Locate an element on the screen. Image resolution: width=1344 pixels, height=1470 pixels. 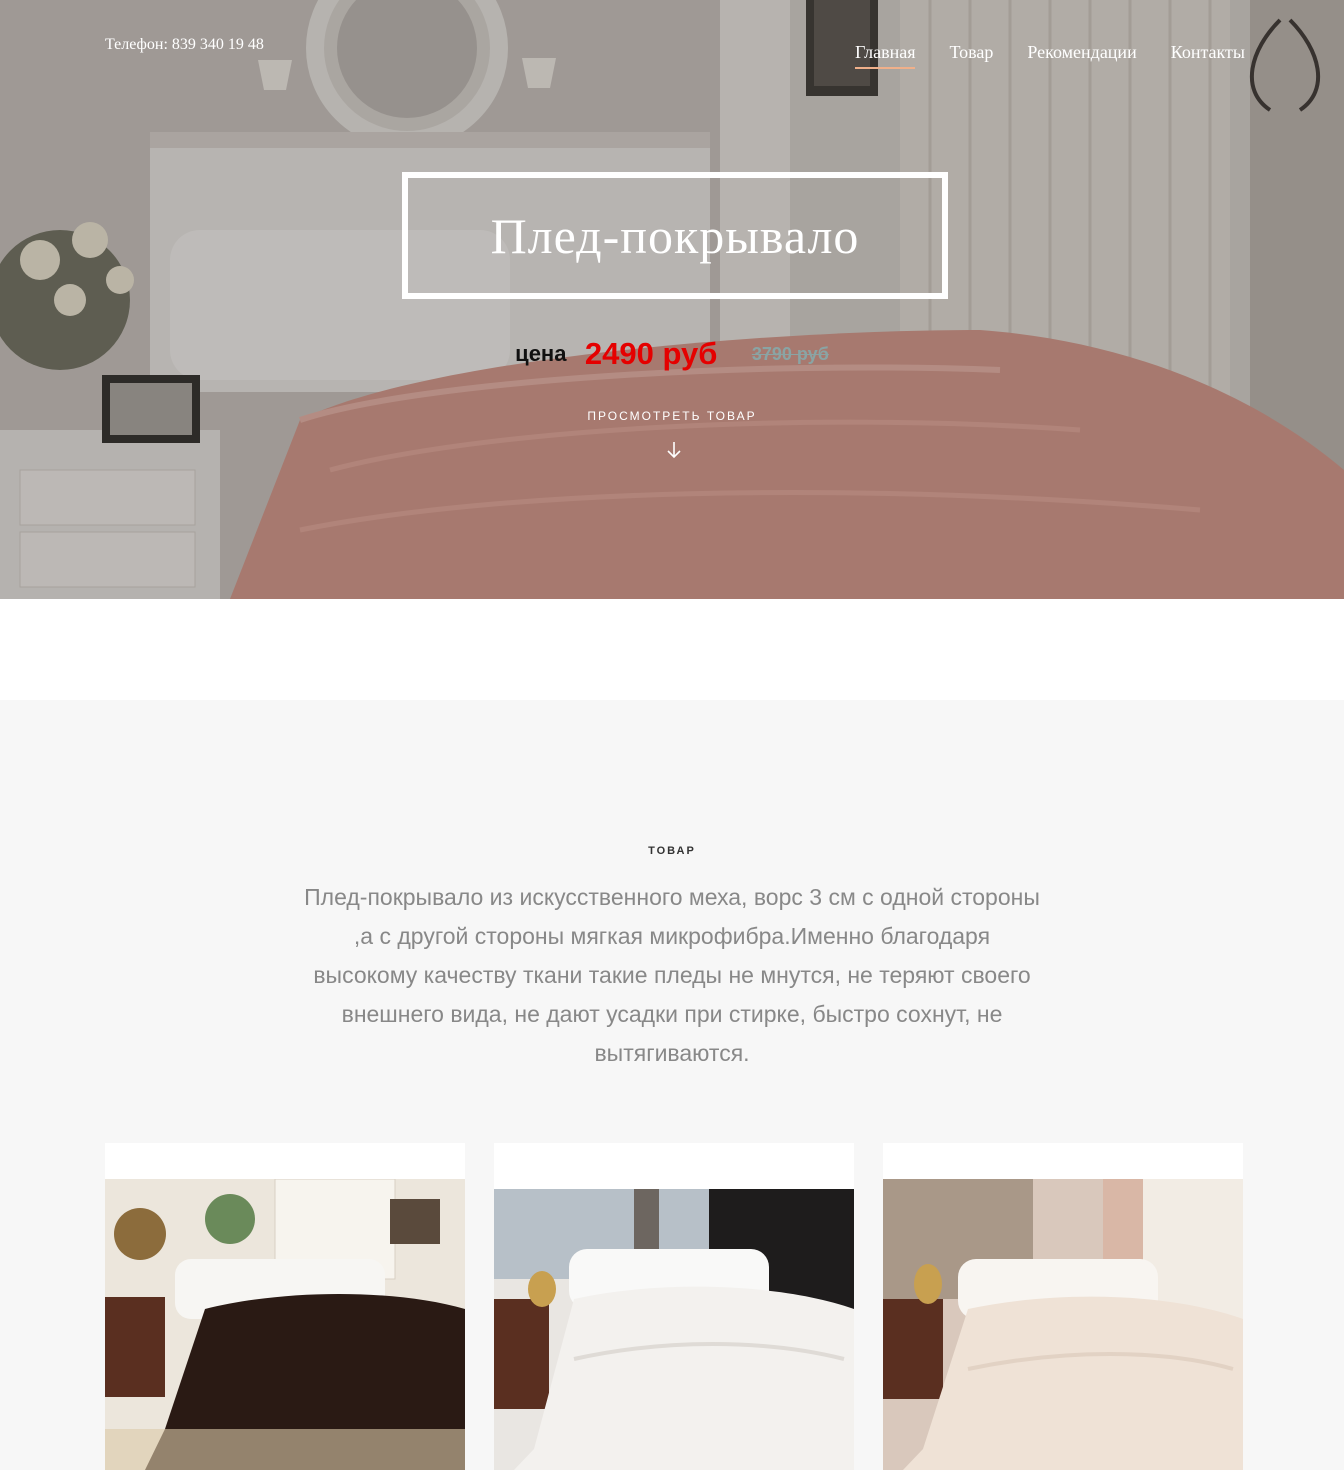
header-phone: Телефон: 839 340 19 48 is located at coordinates (184, 44).